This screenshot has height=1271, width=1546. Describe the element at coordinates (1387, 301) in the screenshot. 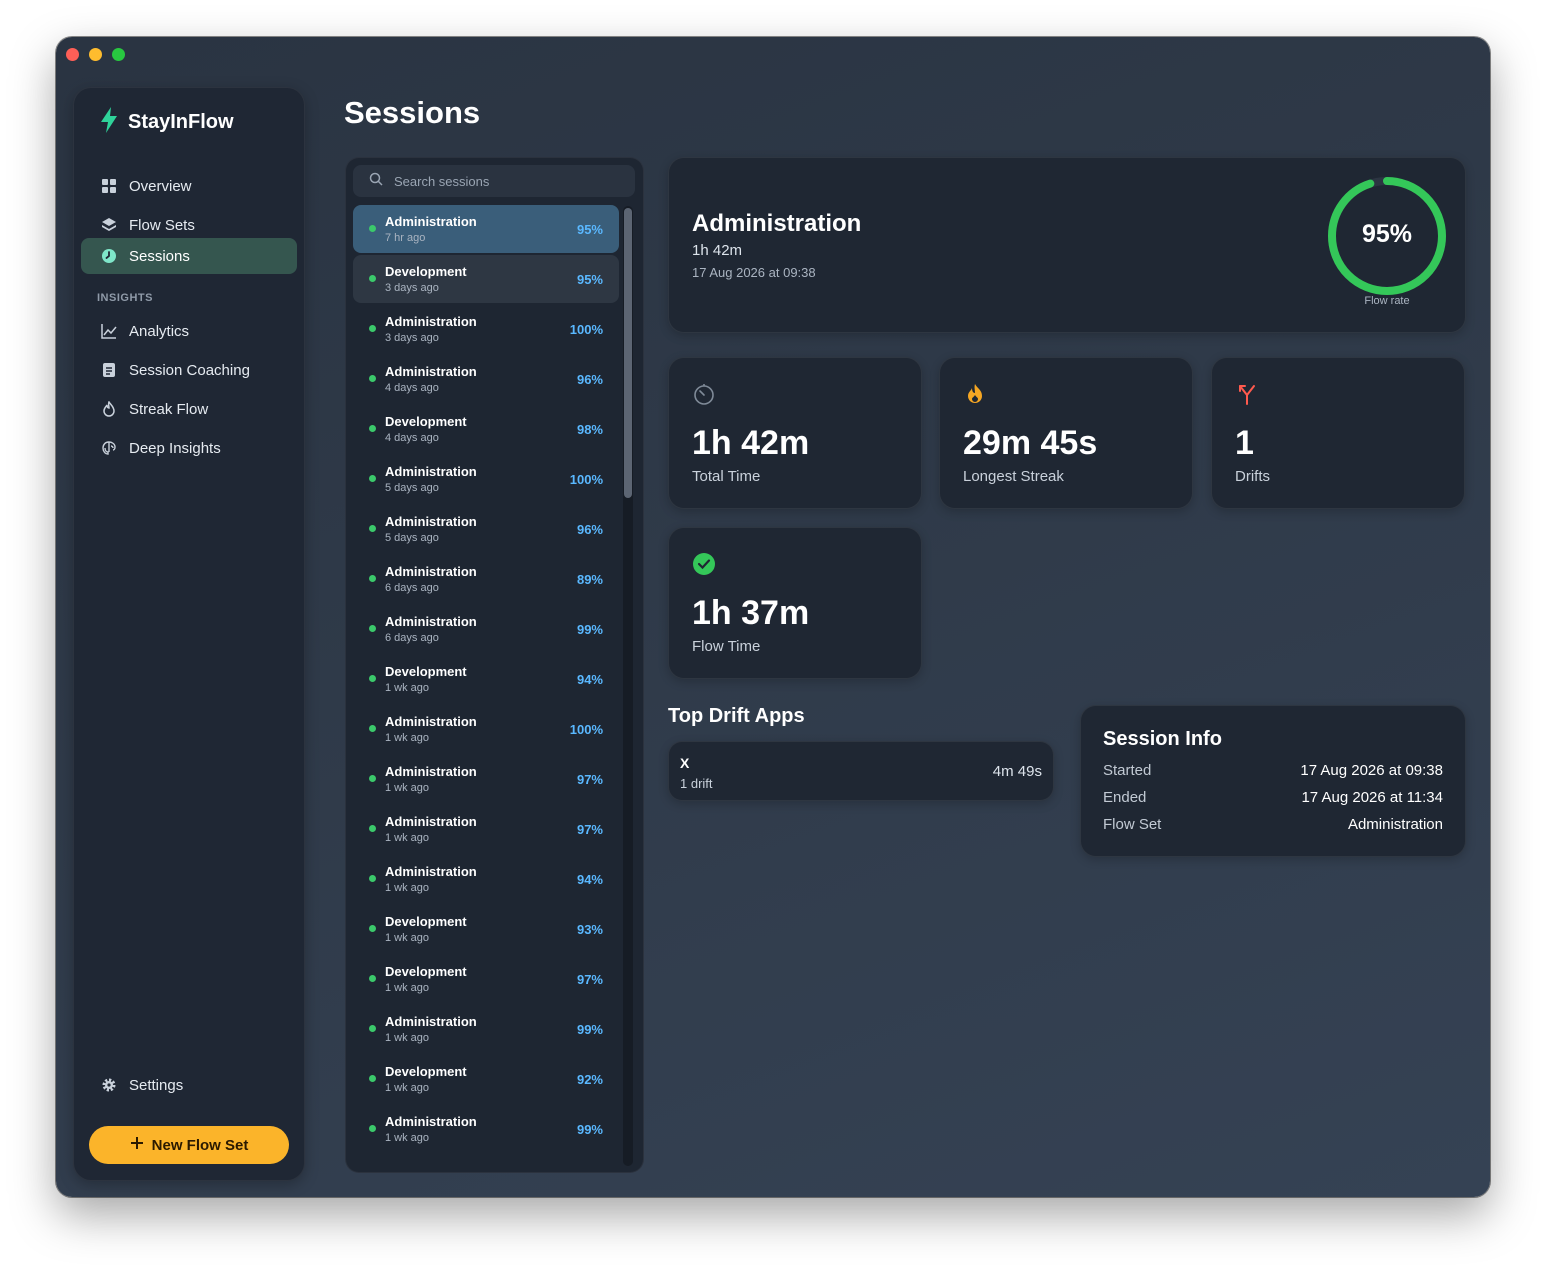

I see `flow-rate-label: Flow rate` at that location.